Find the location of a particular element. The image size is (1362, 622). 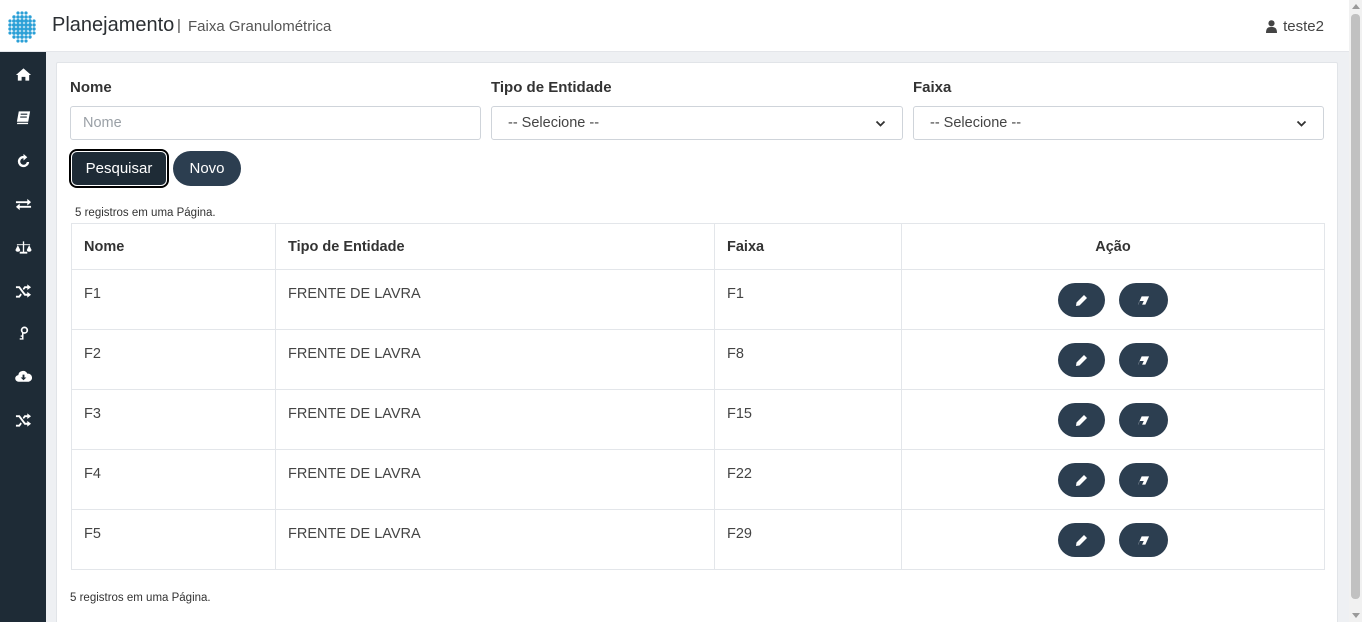

scroll-thumb is located at coordinates (1355, 306).